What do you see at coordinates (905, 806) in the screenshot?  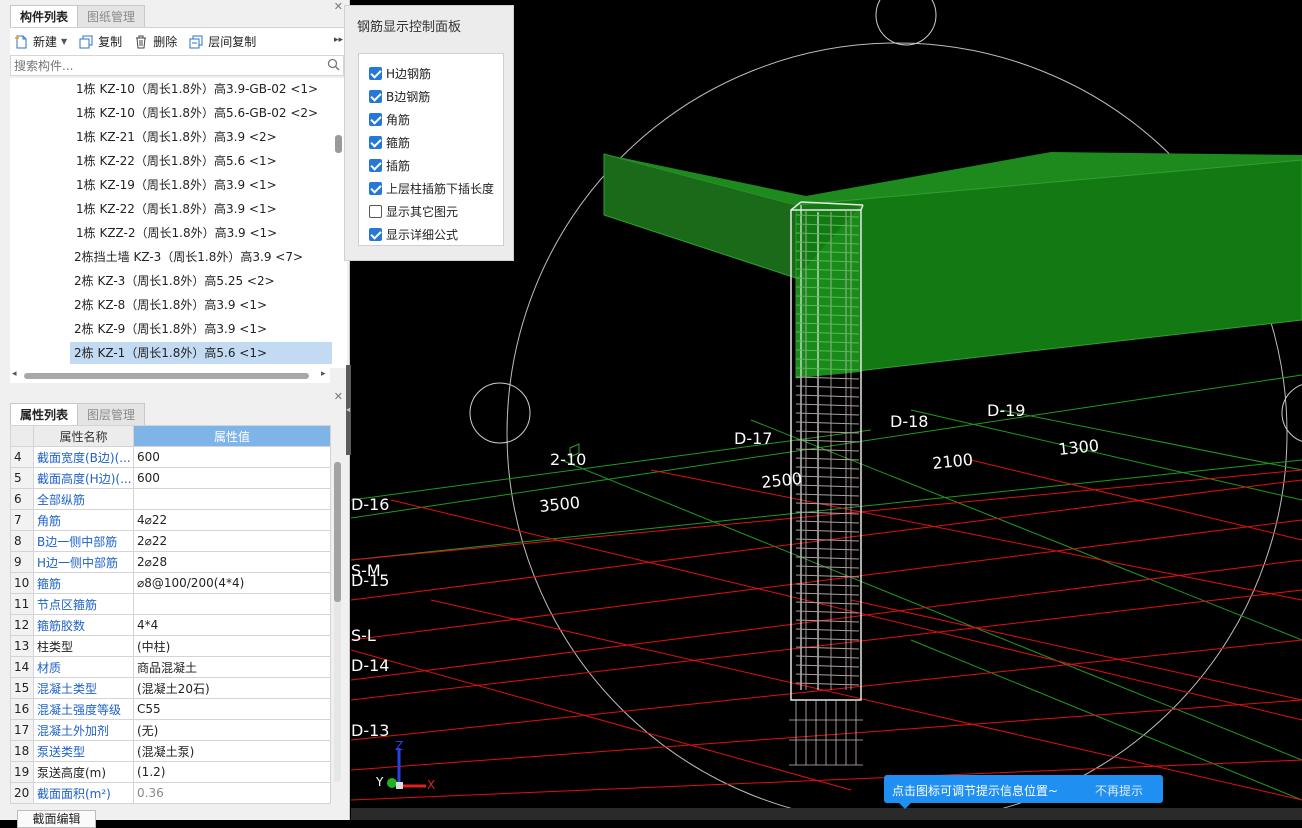 I see `tooltip-arrow` at bounding box center [905, 806].